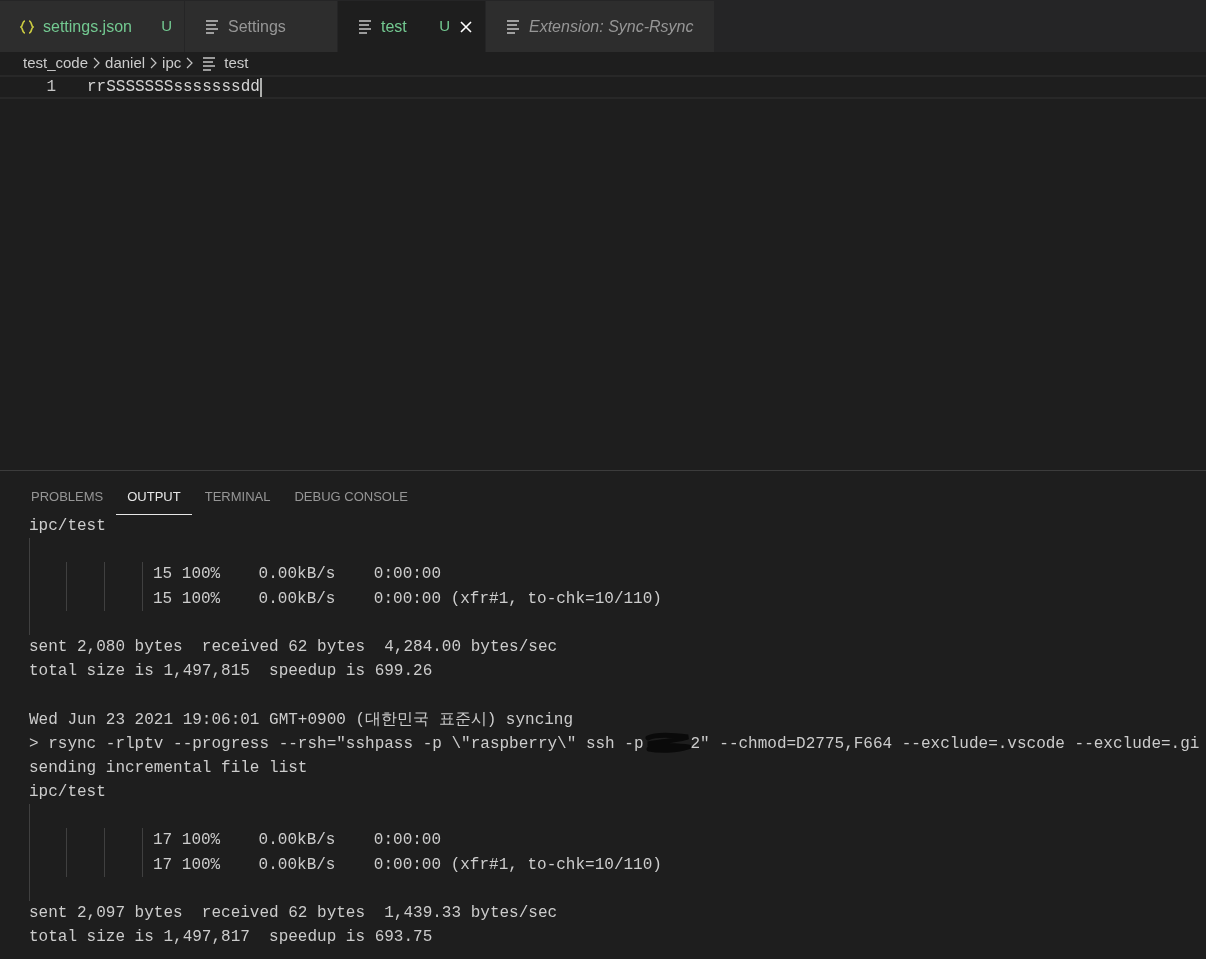 Image resolution: width=1206 pixels, height=959 pixels. I want to click on panel-tab: DEBUG CONSOLE, so click(351, 500).